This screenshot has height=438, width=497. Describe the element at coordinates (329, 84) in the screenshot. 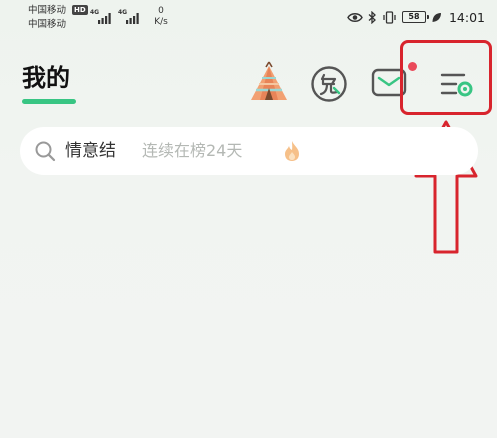

I see `free-badge-icon` at that location.